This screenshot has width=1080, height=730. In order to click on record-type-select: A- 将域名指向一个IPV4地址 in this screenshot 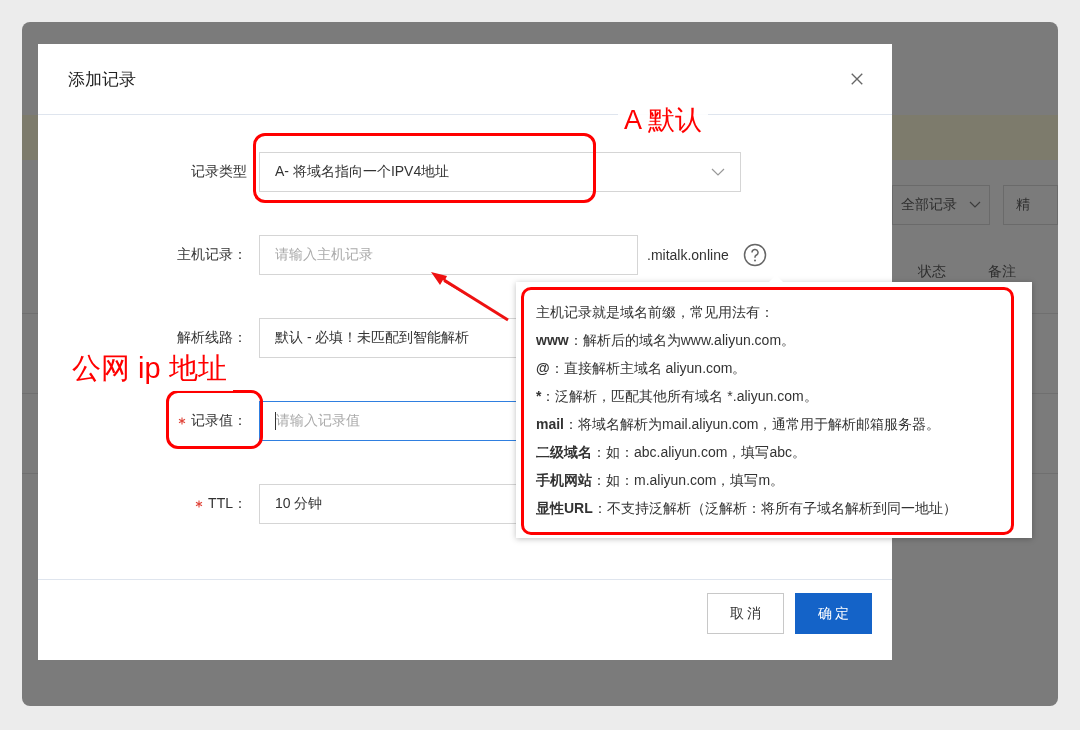, I will do `click(500, 172)`.